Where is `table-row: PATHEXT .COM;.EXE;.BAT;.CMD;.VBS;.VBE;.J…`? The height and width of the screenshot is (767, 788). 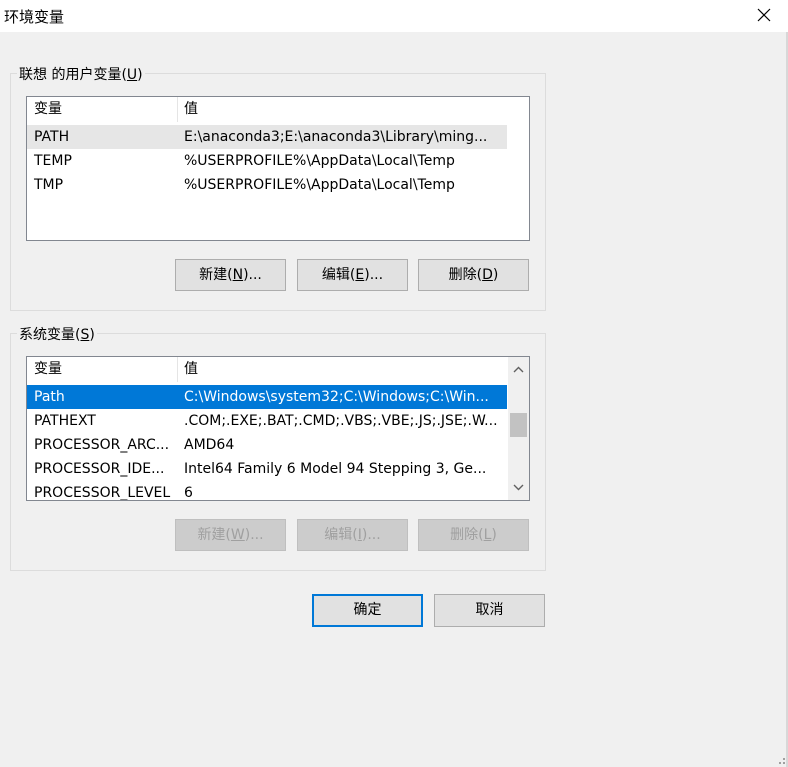
table-row: PATHEXT .COM;.EXE;.BAT;.CMD;.VBS;.VBE;.J… is located at coordinates (267, 421).